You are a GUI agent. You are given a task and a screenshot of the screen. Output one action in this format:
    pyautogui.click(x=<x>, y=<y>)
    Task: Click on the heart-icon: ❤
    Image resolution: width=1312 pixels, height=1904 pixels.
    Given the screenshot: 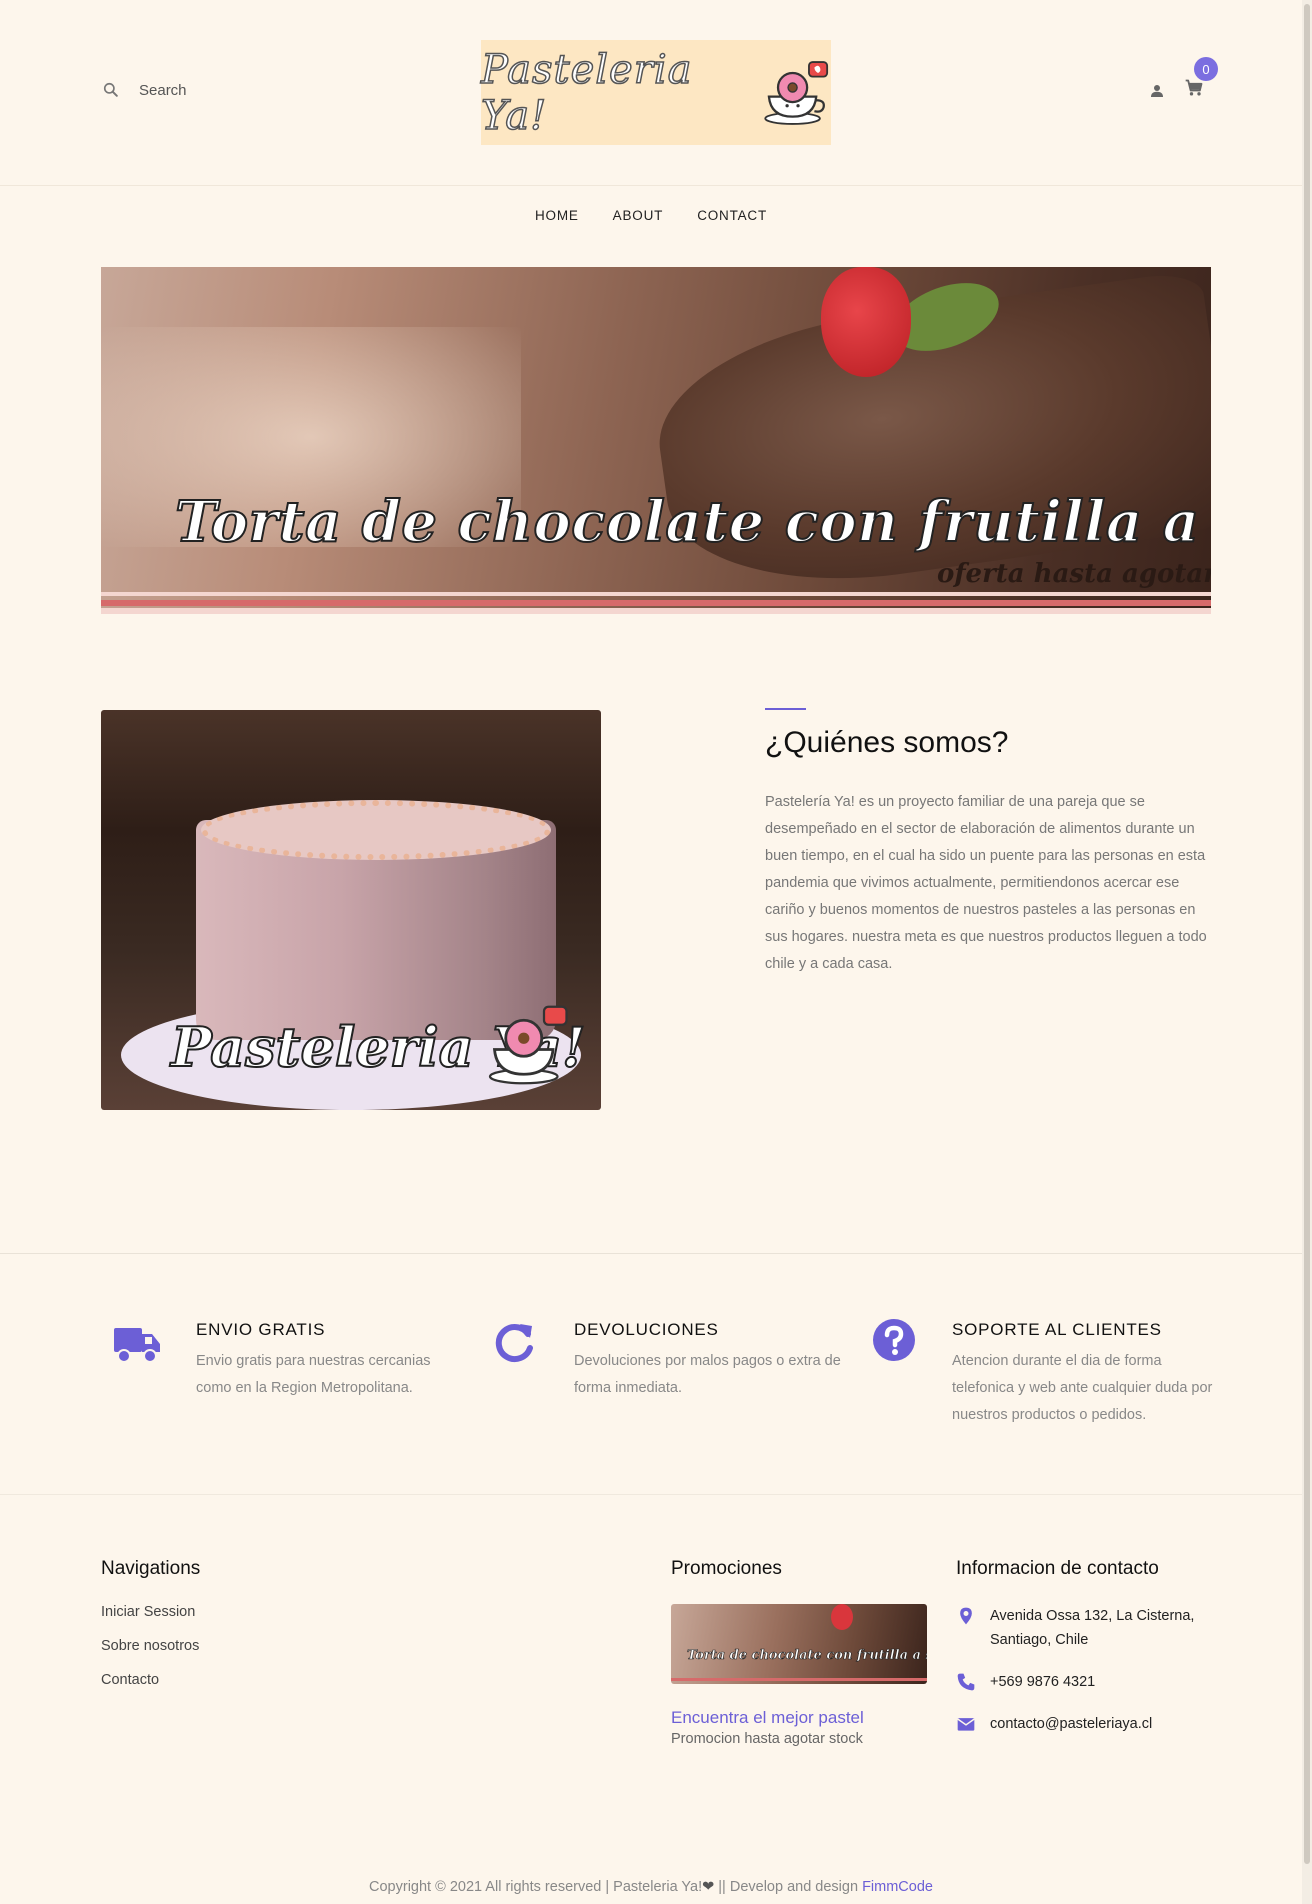 What is the action you would take?
    pyautogui.click(x=708, y=1887)
    